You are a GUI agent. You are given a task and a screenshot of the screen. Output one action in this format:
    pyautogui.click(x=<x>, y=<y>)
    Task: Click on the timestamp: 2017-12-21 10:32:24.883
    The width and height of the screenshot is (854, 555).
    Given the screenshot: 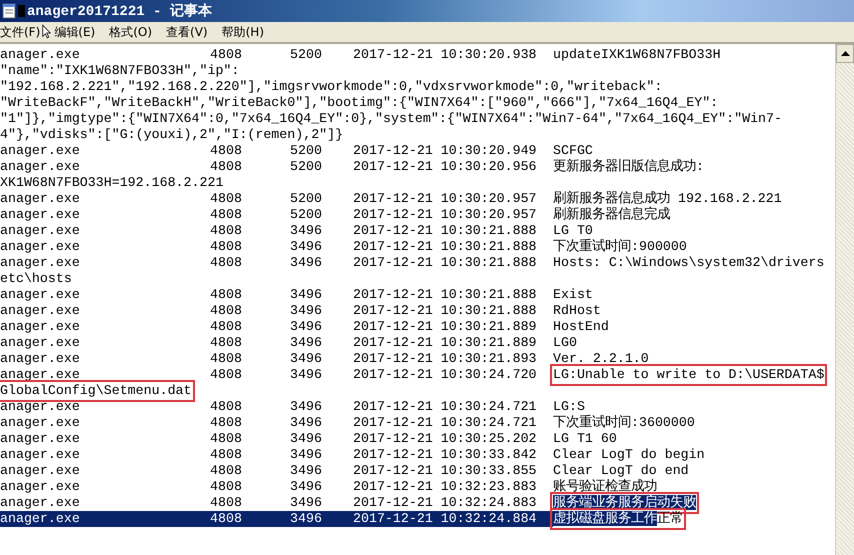 What is the action you would take?
    pyautogui.click(x=445, y=503)
    